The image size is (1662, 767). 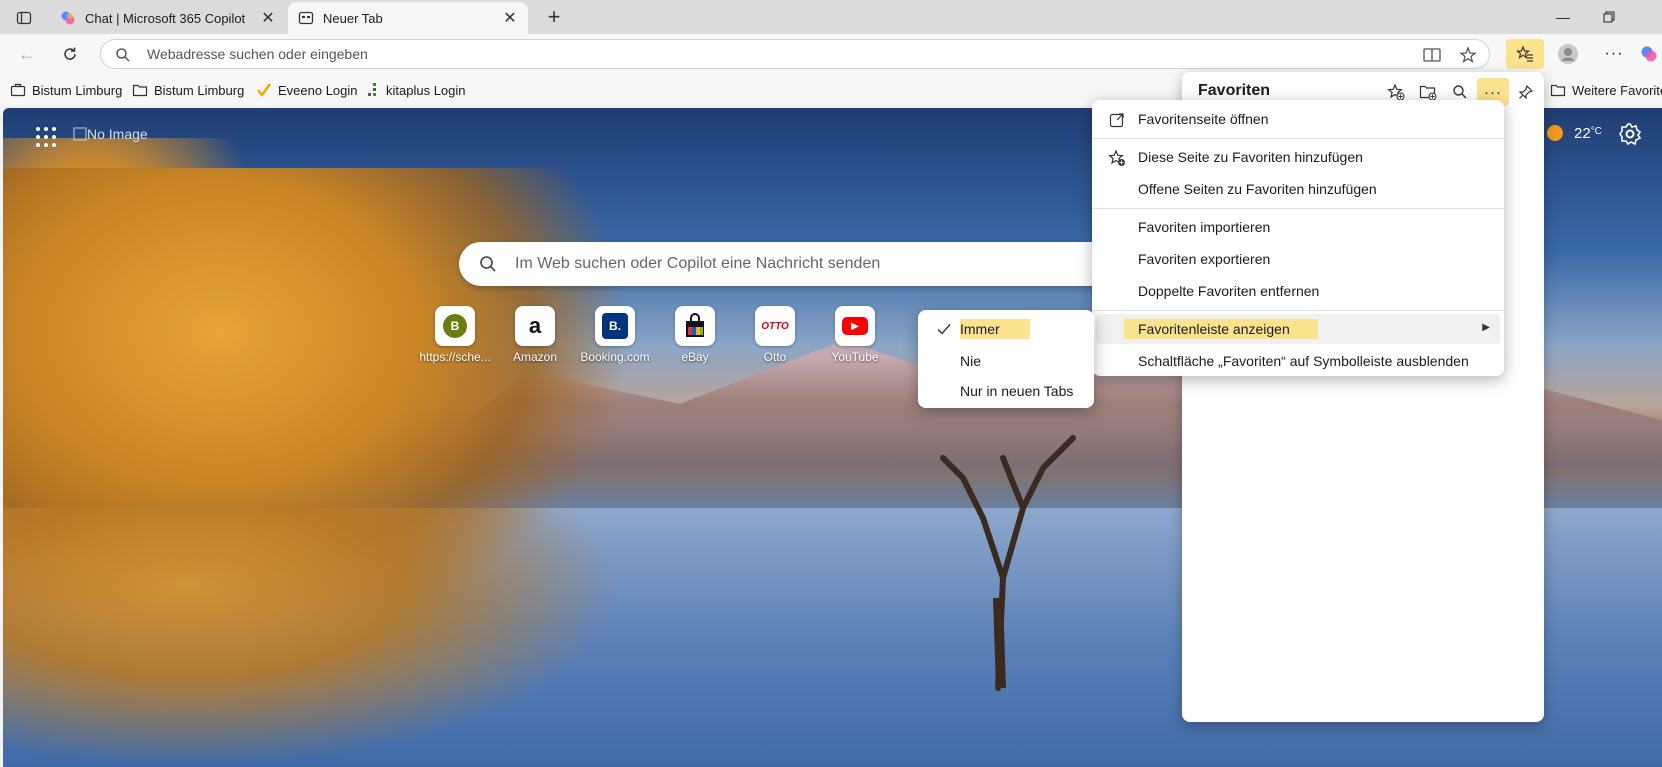 What do you see at coordinates (554, 17) in the screenshot?
I see `new-tab-button: +` at bounding box center [554, 17].